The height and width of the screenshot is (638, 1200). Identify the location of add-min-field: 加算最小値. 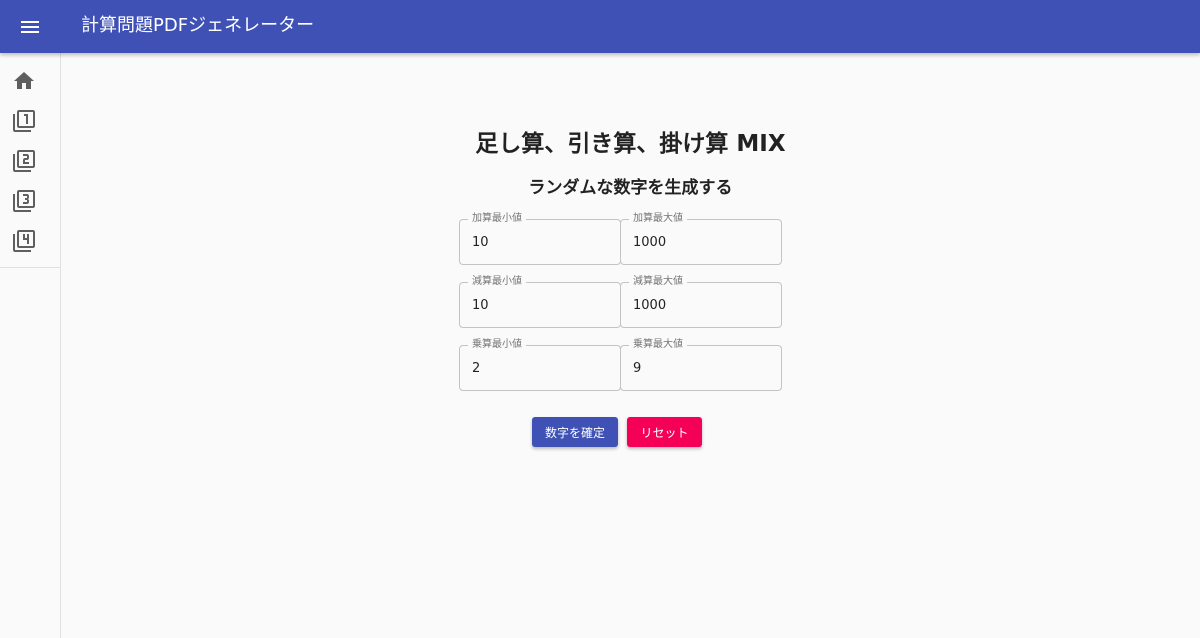
(540, 238).